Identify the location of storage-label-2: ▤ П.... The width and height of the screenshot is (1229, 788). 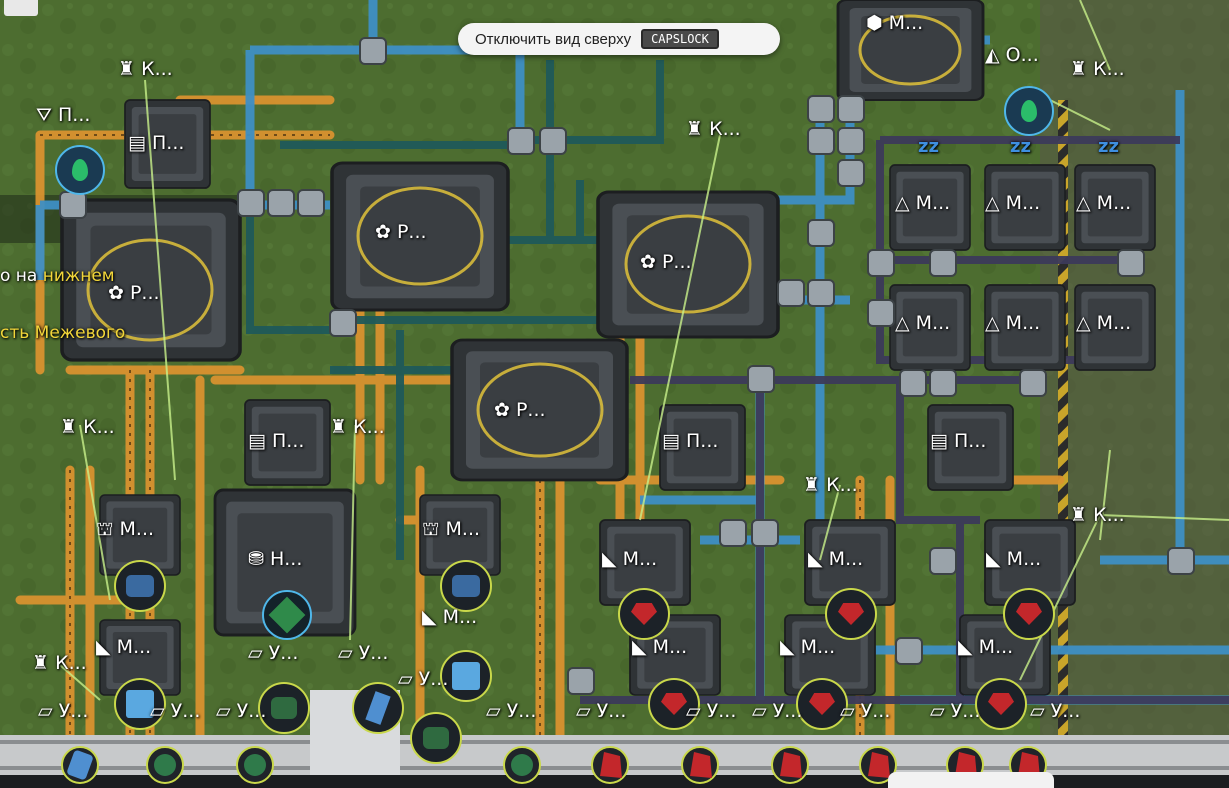
(276, 441).